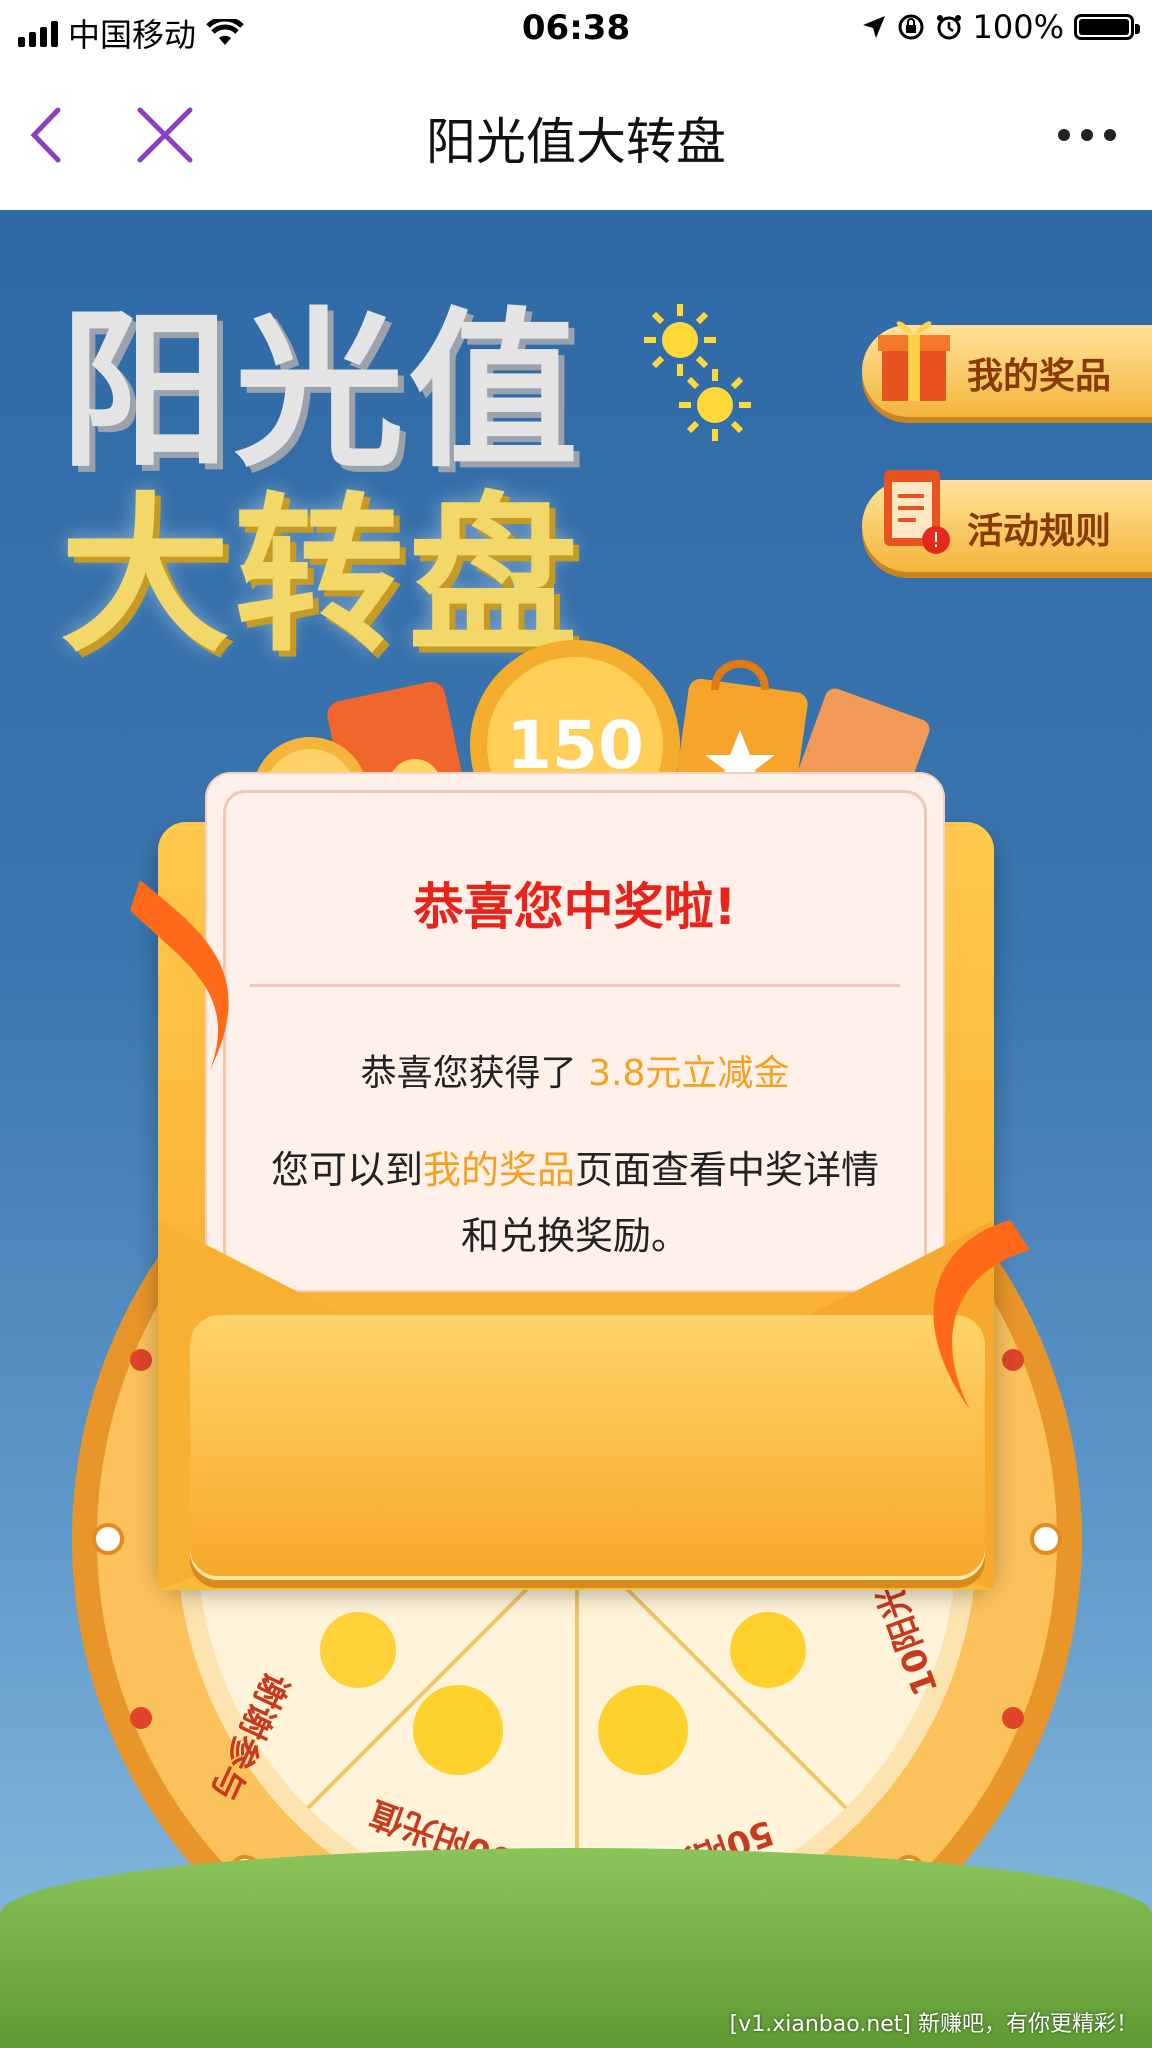 The image size is (1152, 2048). What do you see at coordinates (321, 392) in the screenshot?
I see `banner-title-line1: 阳光值` at bounding box center [321, 392].